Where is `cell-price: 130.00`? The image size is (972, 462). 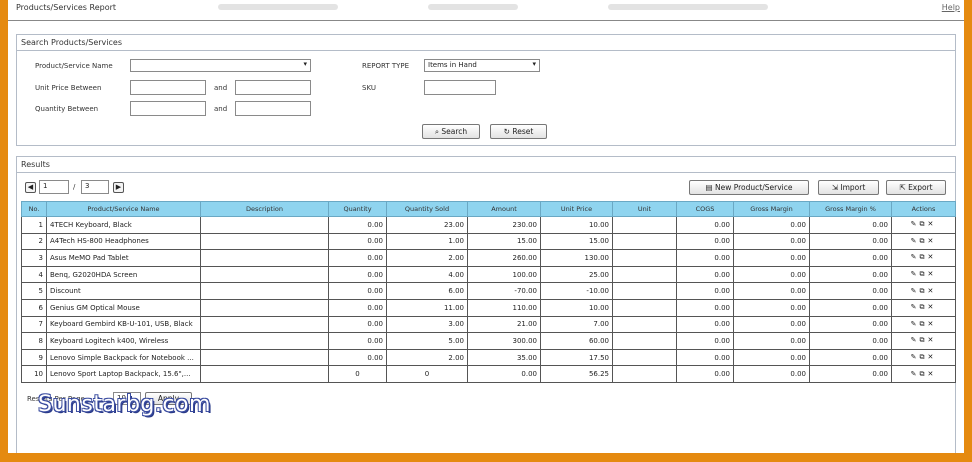 cell-price: 130.00 is located at coordinates (576, 258).